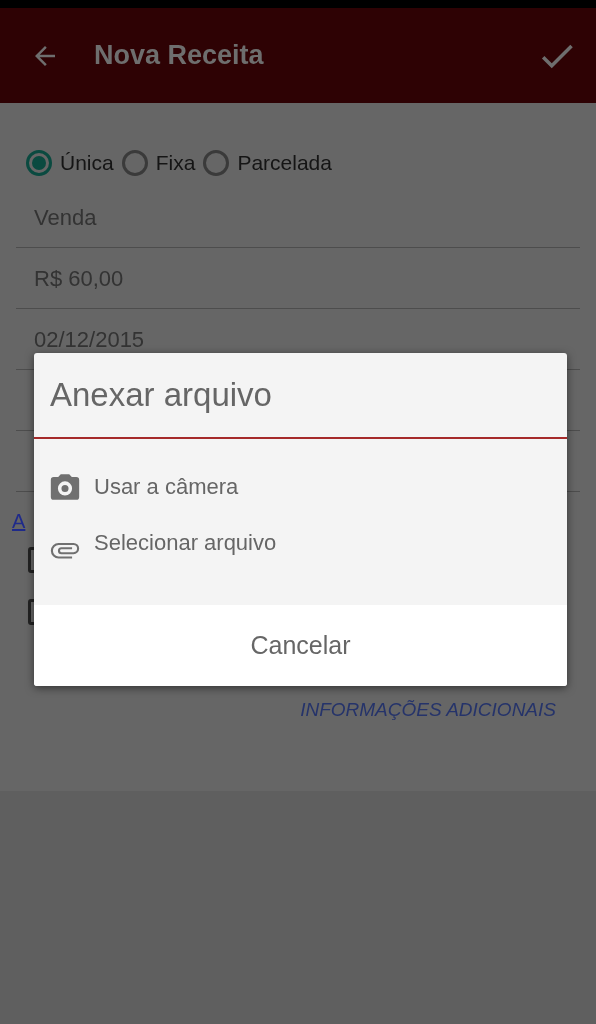  I want to click on cancel-button: Cancelar, so click(300, 645).